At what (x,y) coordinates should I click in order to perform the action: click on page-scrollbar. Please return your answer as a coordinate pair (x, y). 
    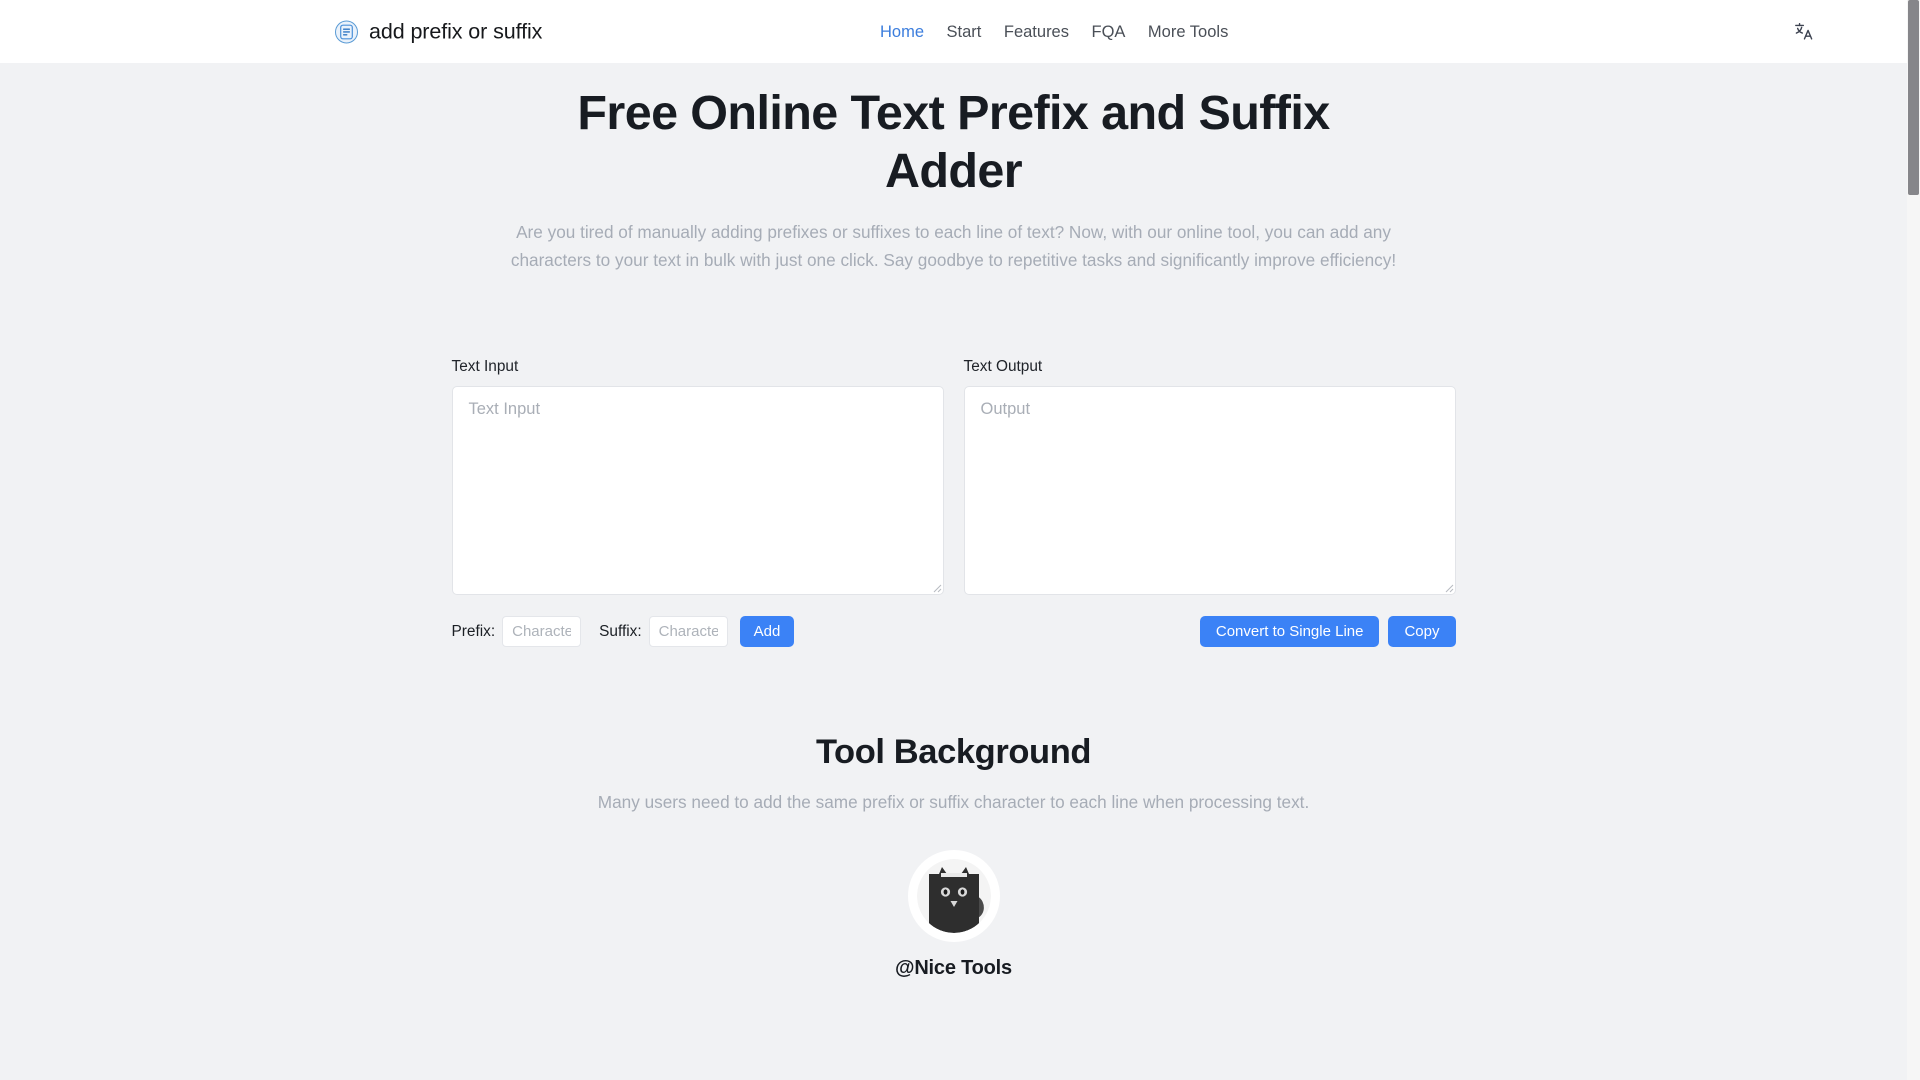
    Looking at the image, I should click on (1913, 540).